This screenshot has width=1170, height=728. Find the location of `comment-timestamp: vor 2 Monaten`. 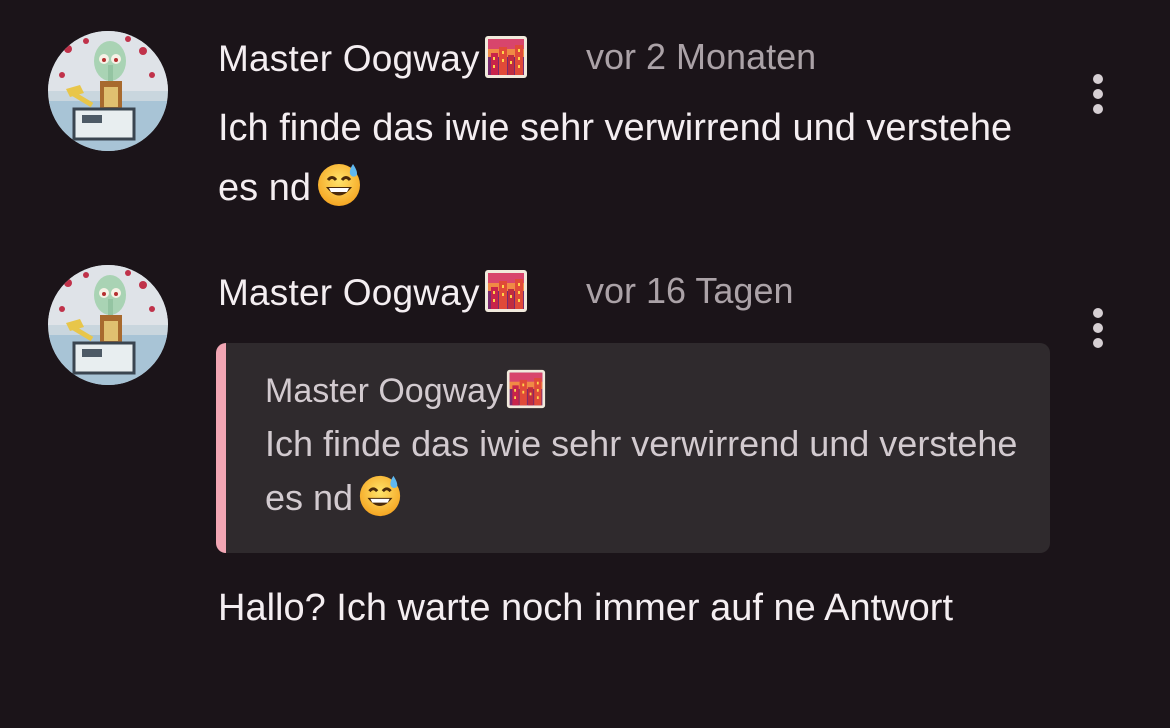

comment-timestamp: vor 2 Monaten is located at coordinates (701, 56).